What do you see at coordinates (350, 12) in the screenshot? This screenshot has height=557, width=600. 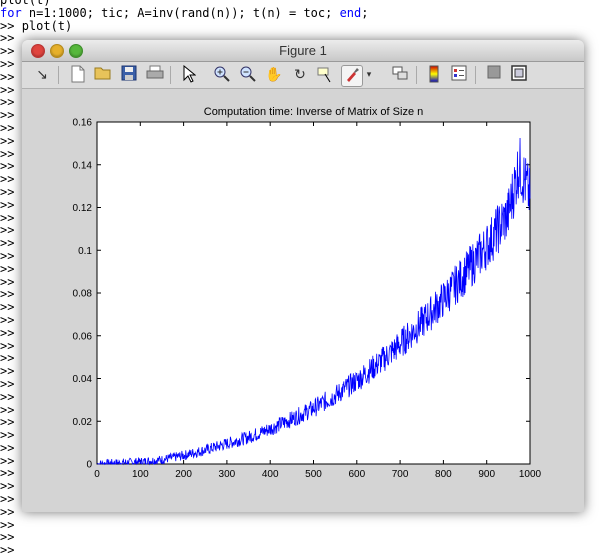 I see `keyword-end: end` at bounding box center [350, 12].